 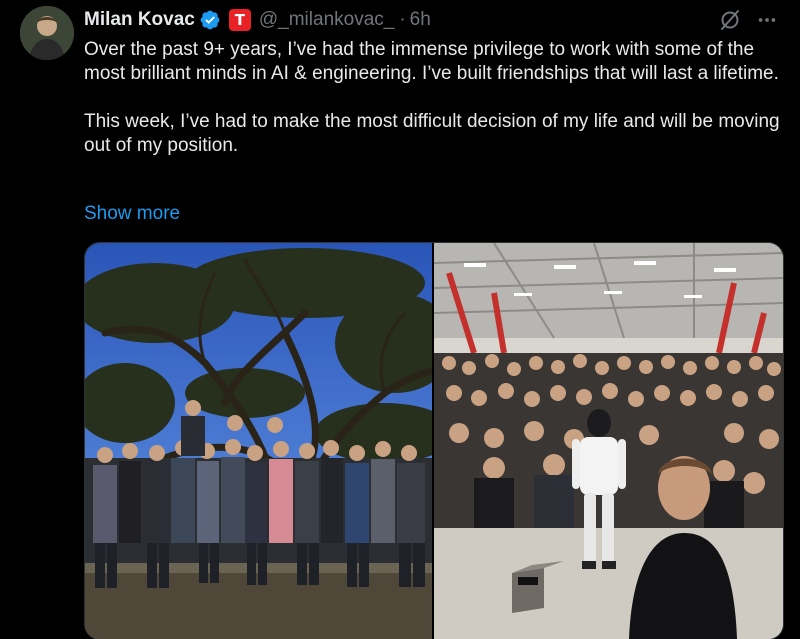 I want to click on display-name: Milan Kovac, so click(x=139, y=20).